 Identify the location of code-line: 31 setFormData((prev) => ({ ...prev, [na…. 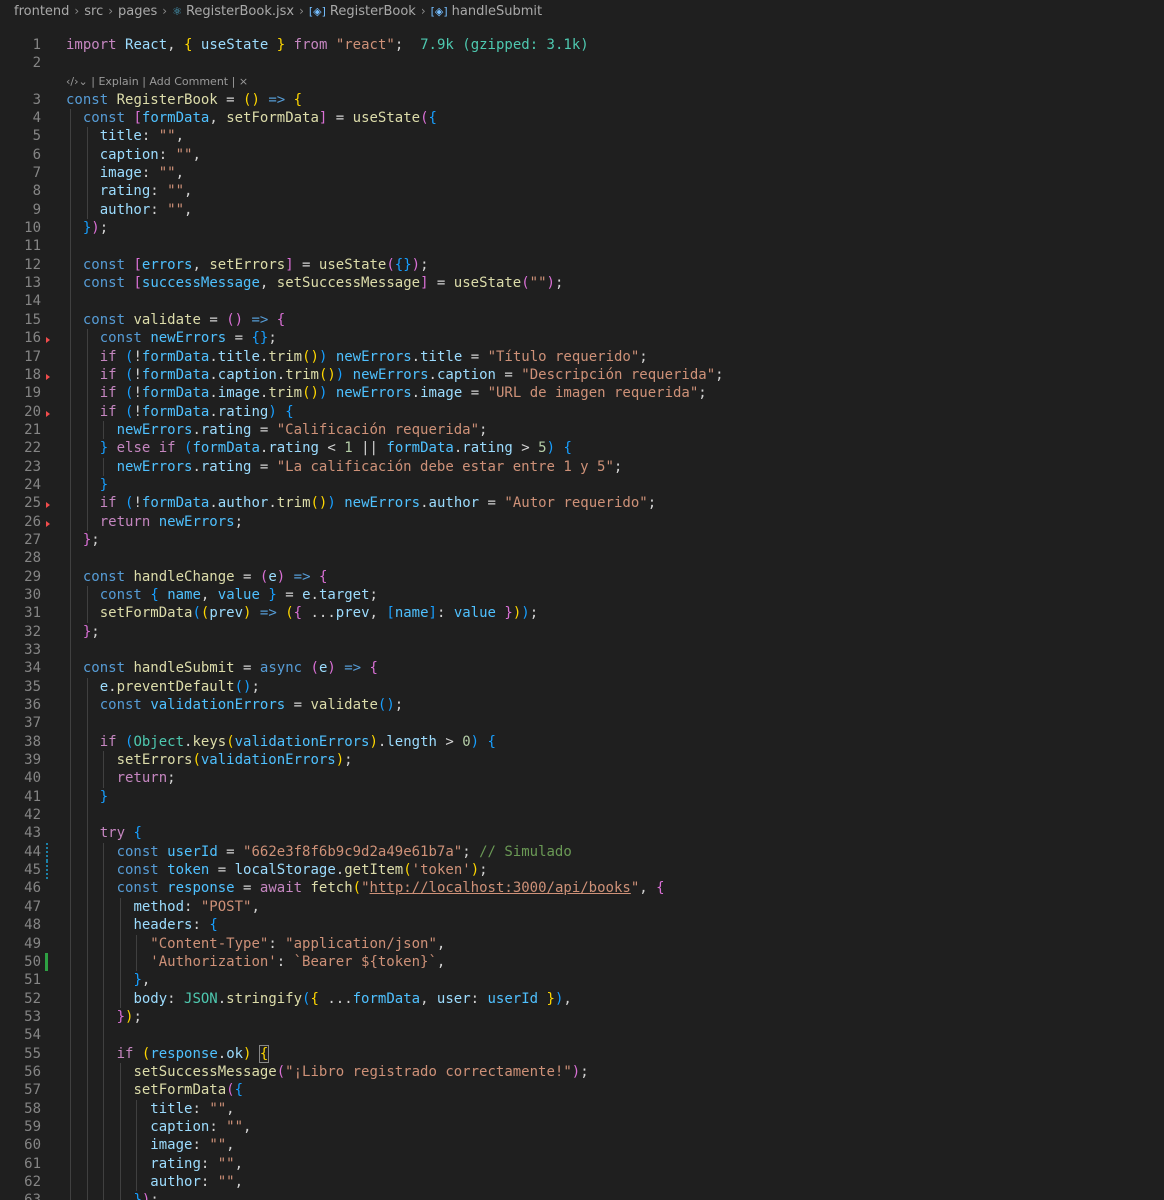
(582, 613).